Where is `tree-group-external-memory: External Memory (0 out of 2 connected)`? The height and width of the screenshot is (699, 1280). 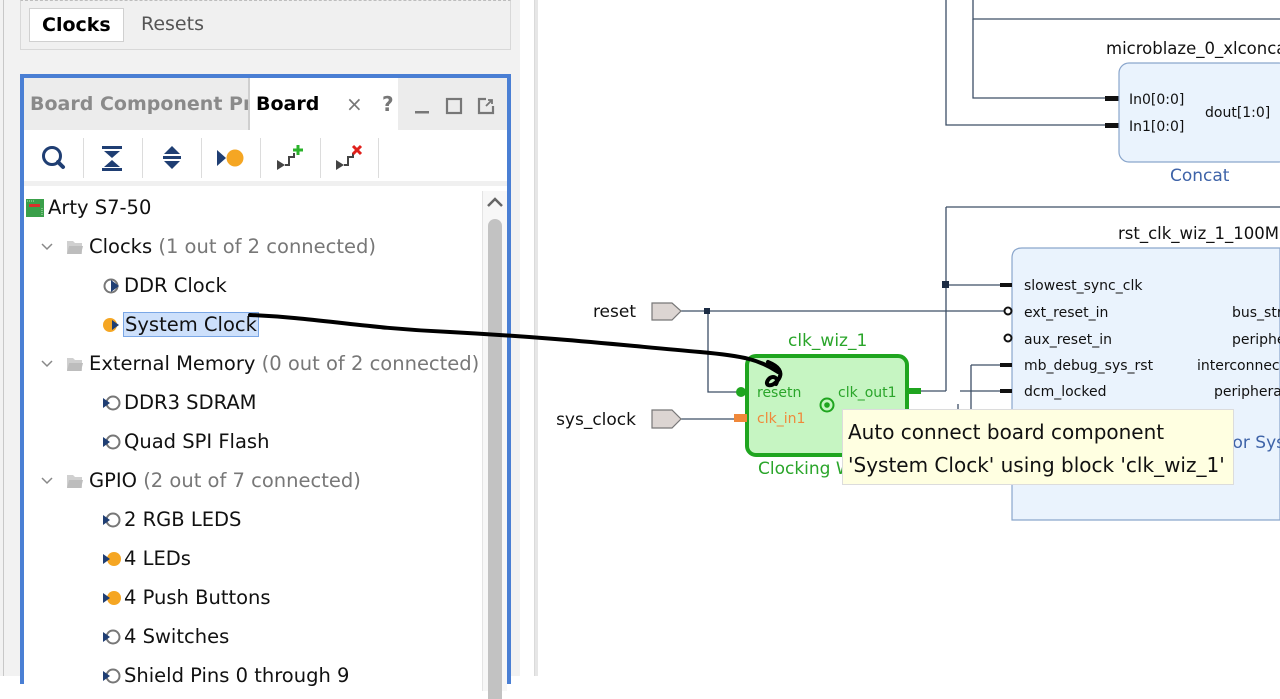 tree-group-external-memory: External Memory (0 out of 2 connected) is located at coordinates (259, 364).